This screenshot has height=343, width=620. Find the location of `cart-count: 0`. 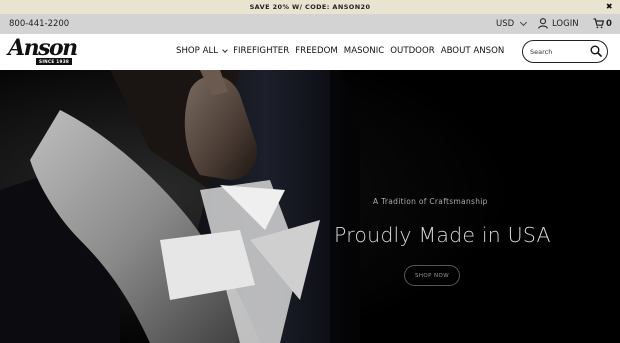

cart-count: 0 is located at coordinates (609, 24).